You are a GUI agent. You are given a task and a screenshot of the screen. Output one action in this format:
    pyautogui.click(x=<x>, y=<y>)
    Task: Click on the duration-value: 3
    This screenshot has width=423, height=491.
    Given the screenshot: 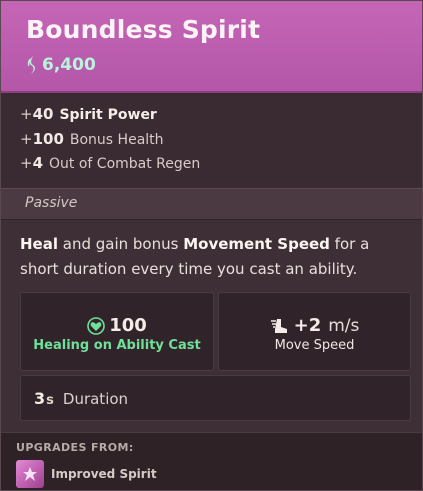 What is the action you would take?
    pyautogui.click(x=40, y=398)
    